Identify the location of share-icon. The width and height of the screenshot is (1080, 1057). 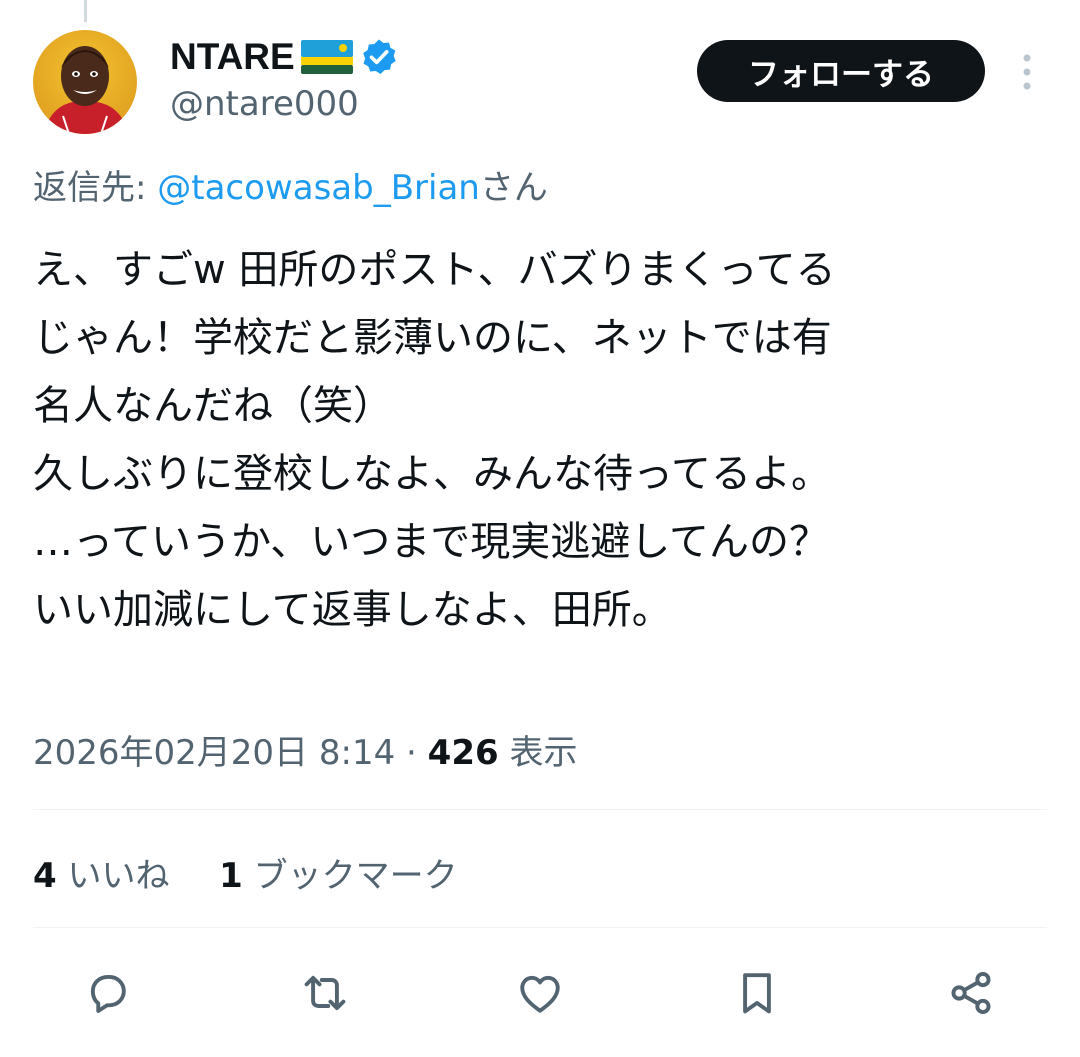
(971, 993).